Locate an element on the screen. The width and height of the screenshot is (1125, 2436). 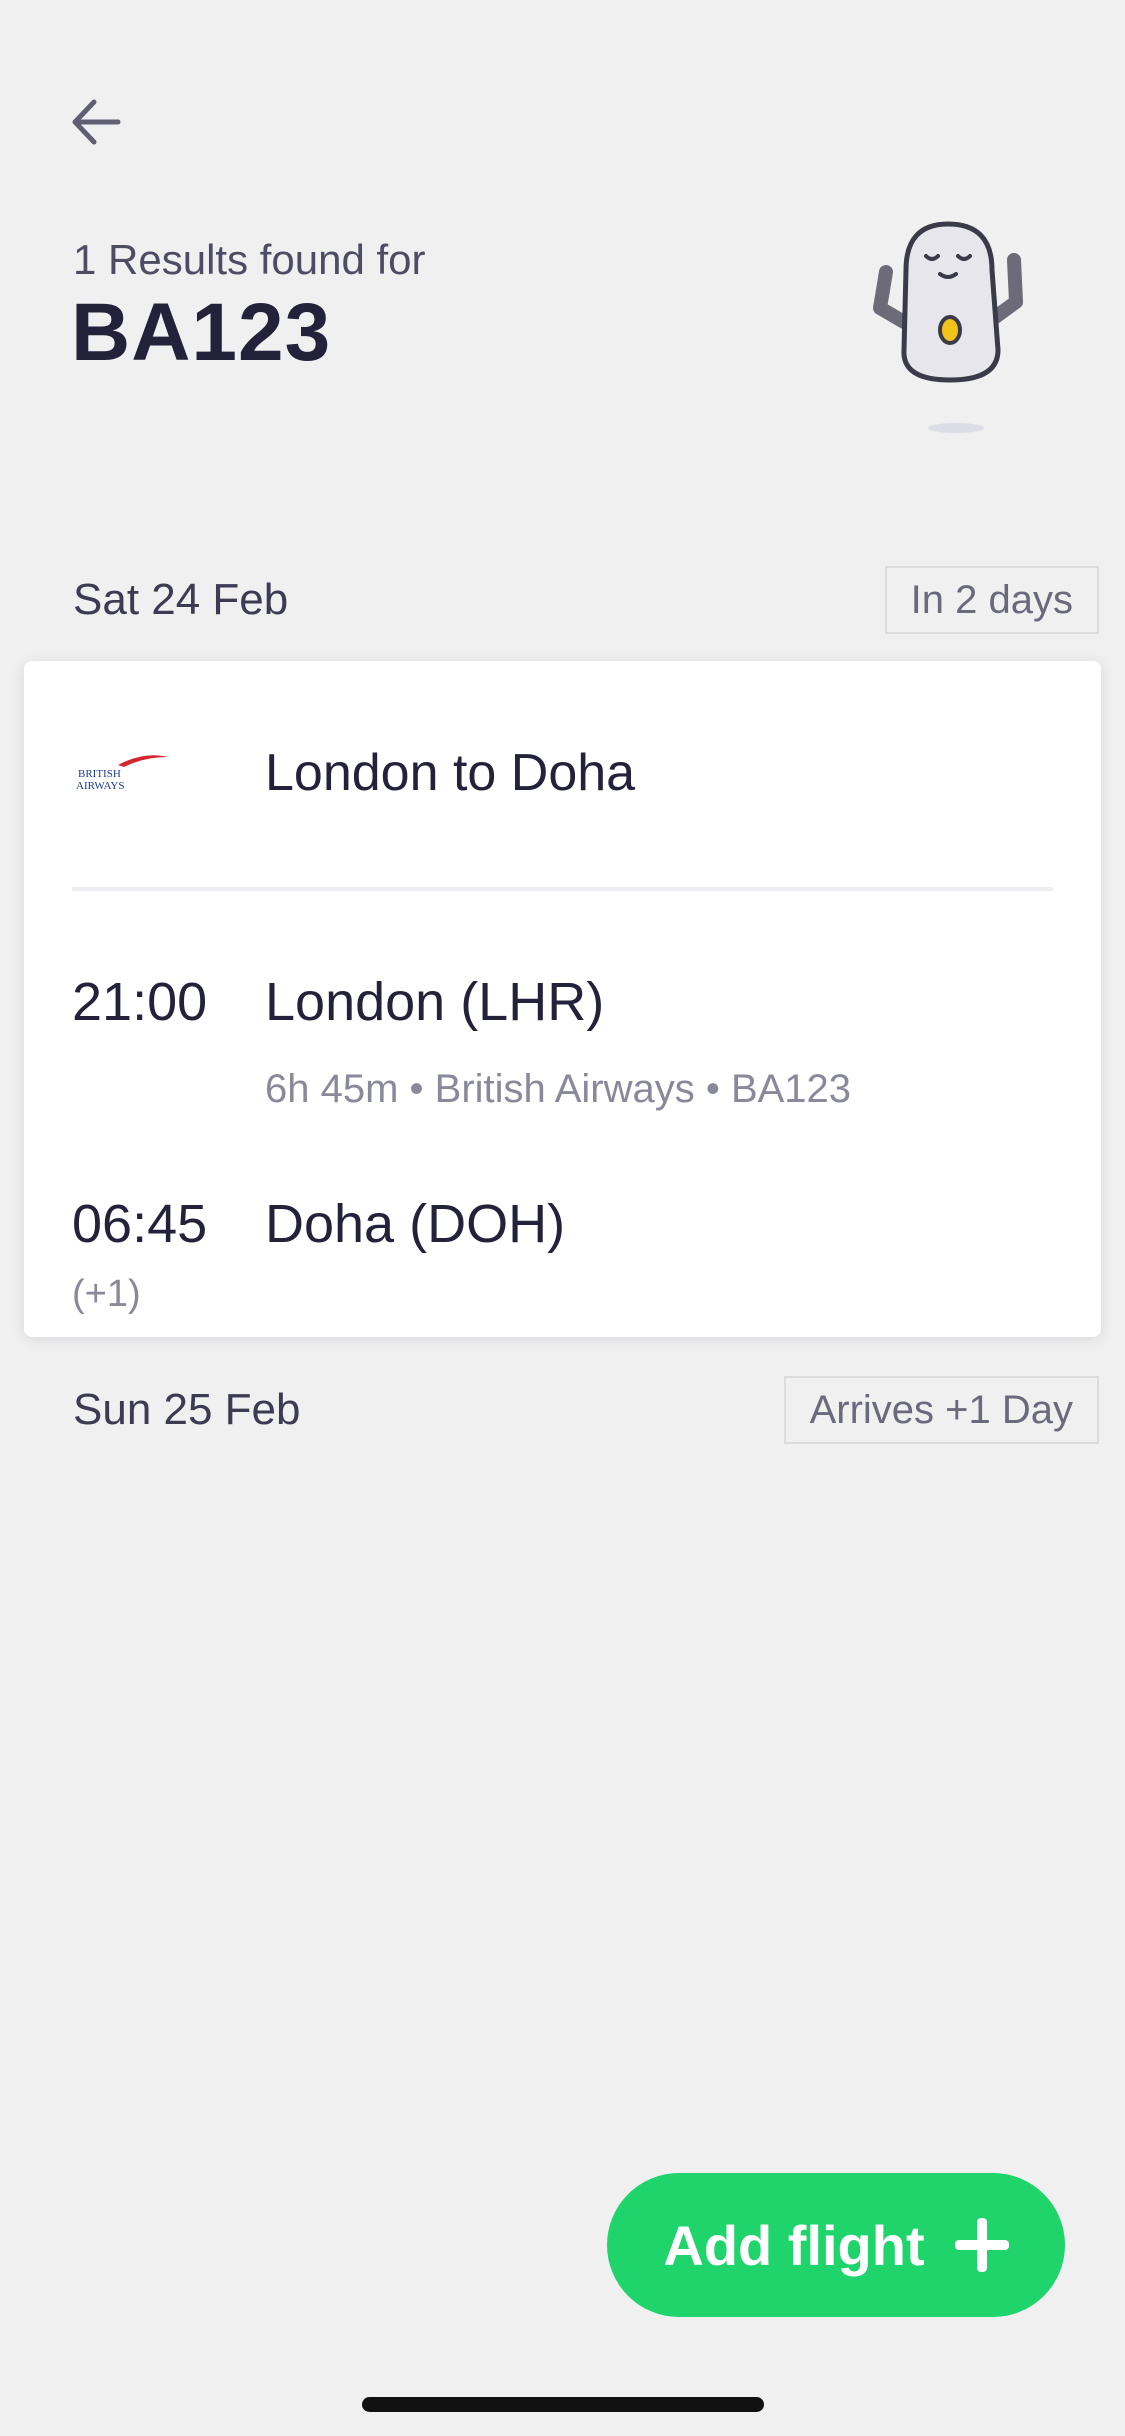
arrival-badge: Arrives +1 Day is located at coordinates (941, 1410).